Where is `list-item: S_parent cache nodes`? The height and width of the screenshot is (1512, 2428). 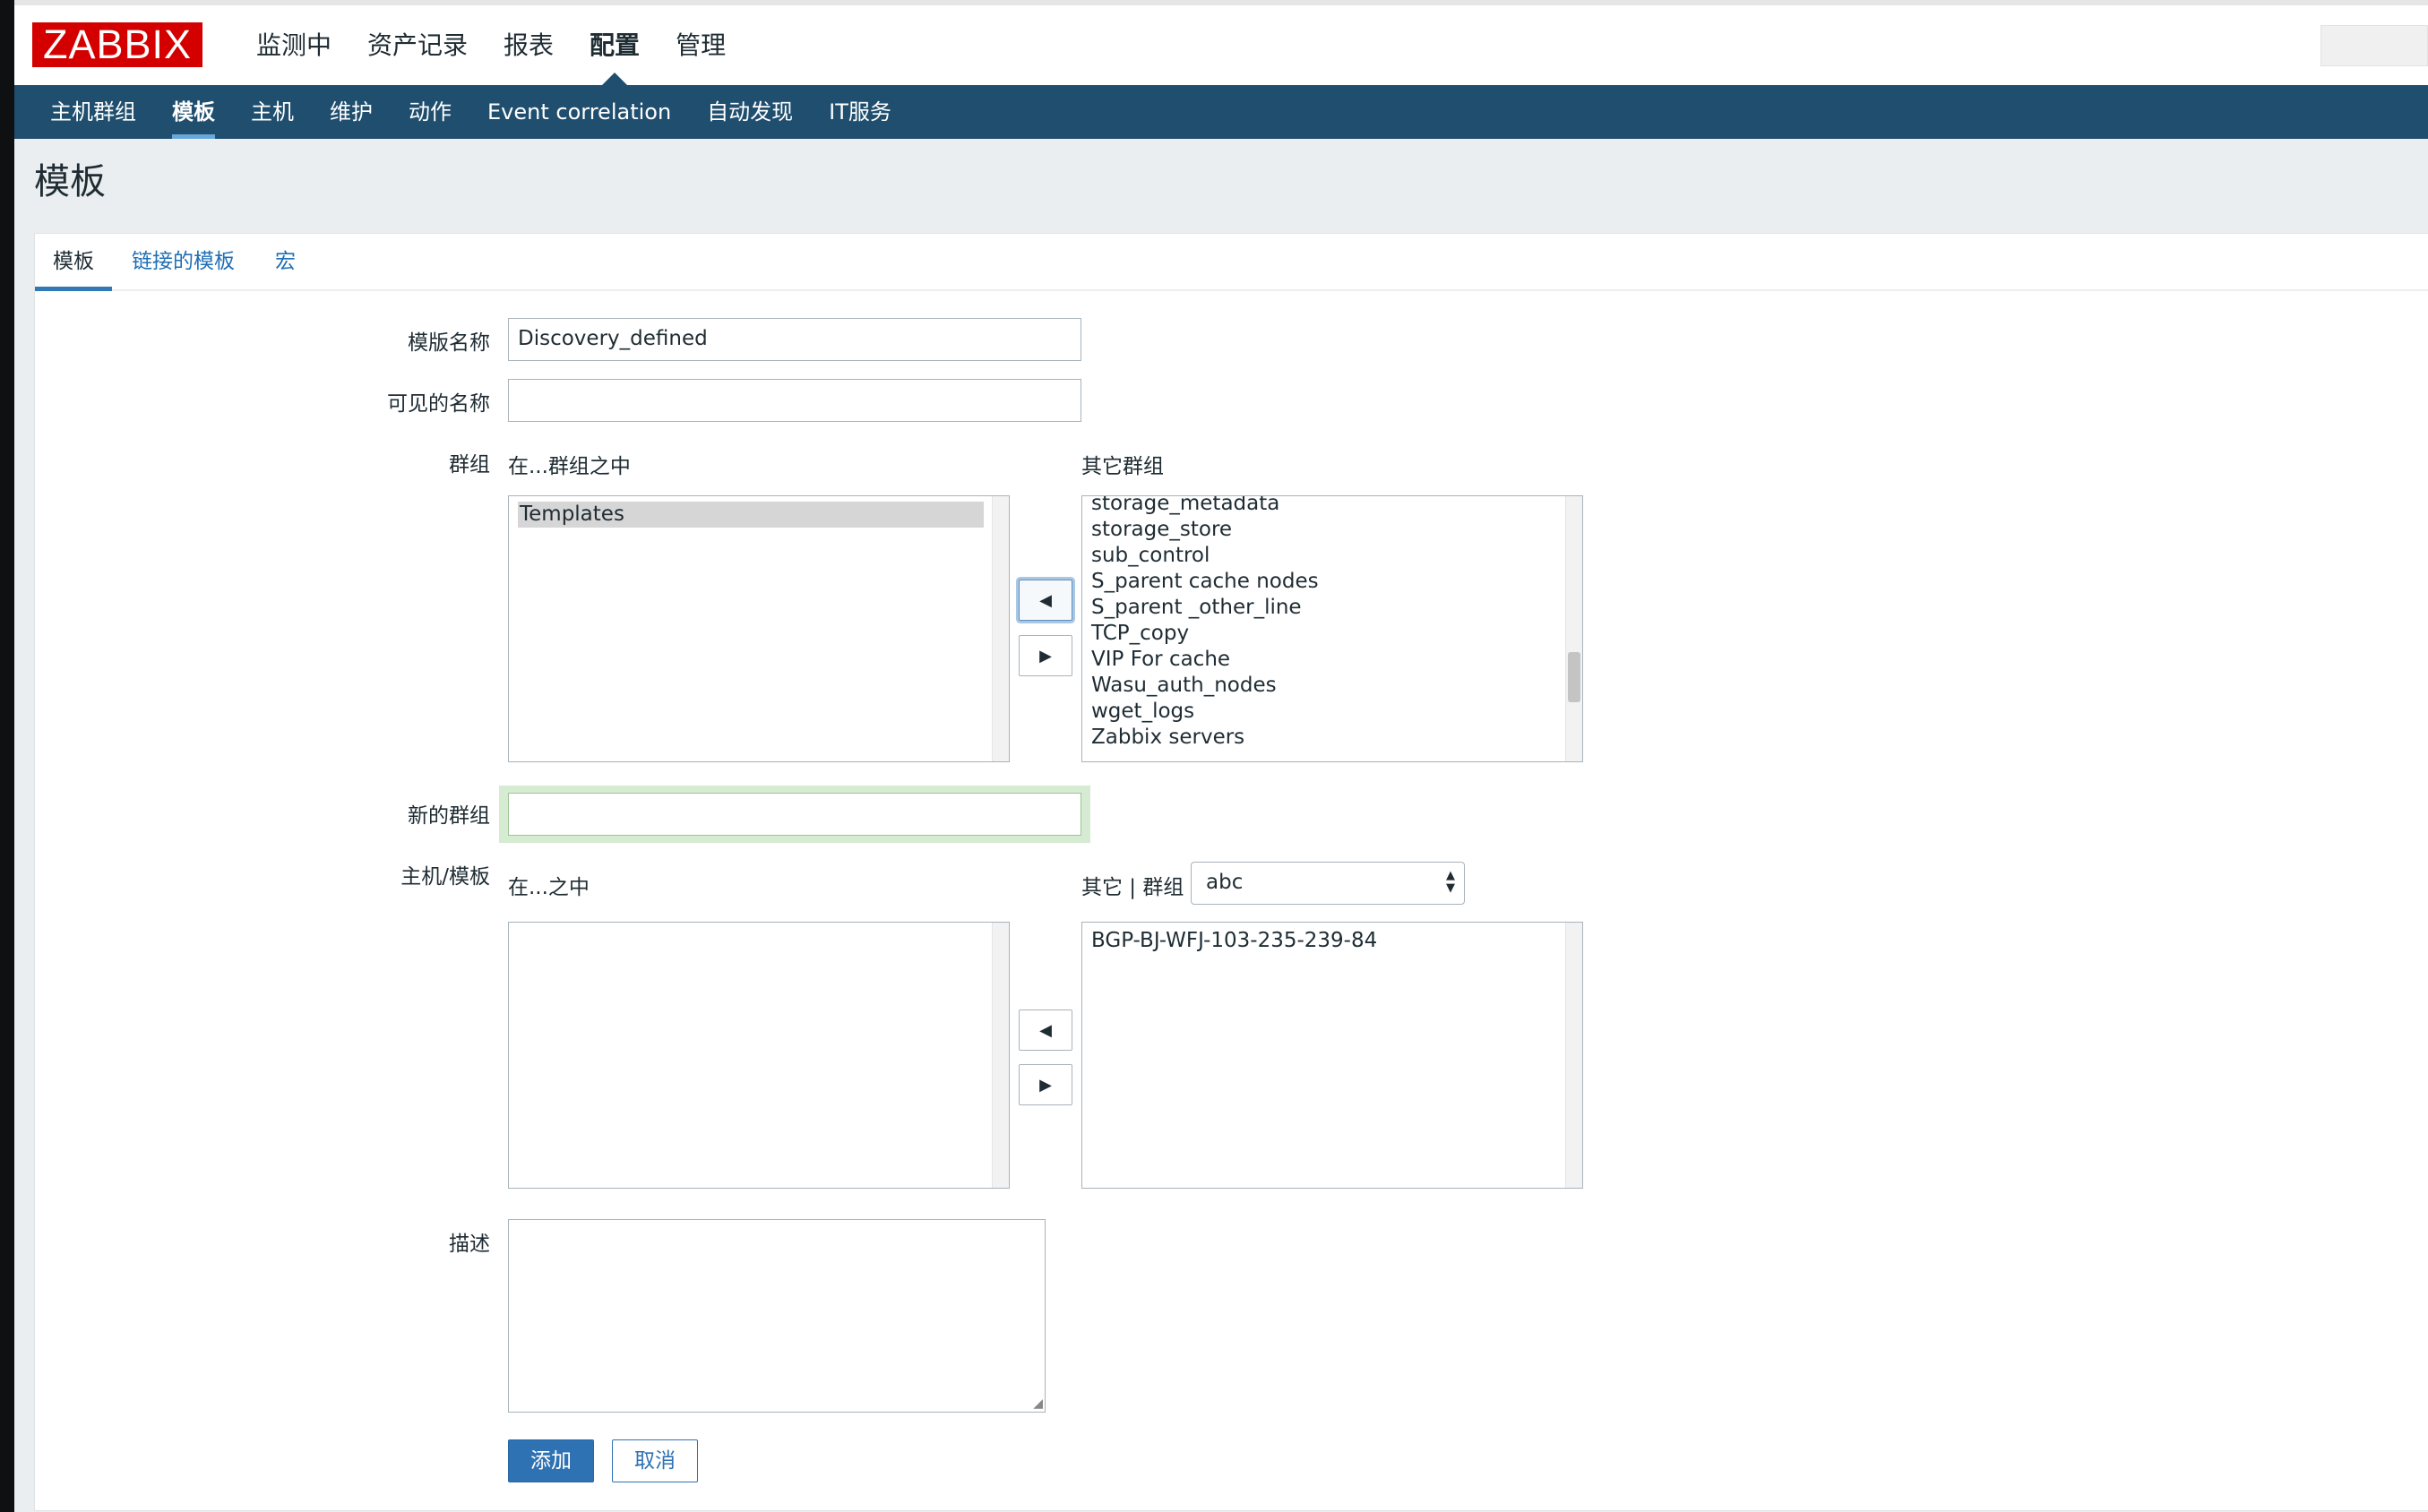
list-item: S_parent cache nodes is located at coordinates (1332, 582).